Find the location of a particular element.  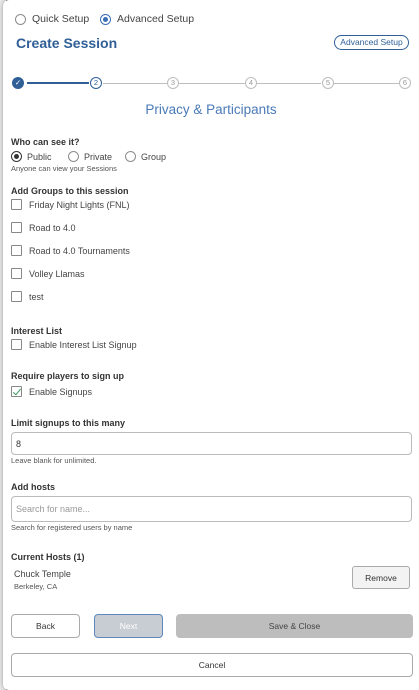

visibility-group-label: Group is located at coordinates (154, 156).